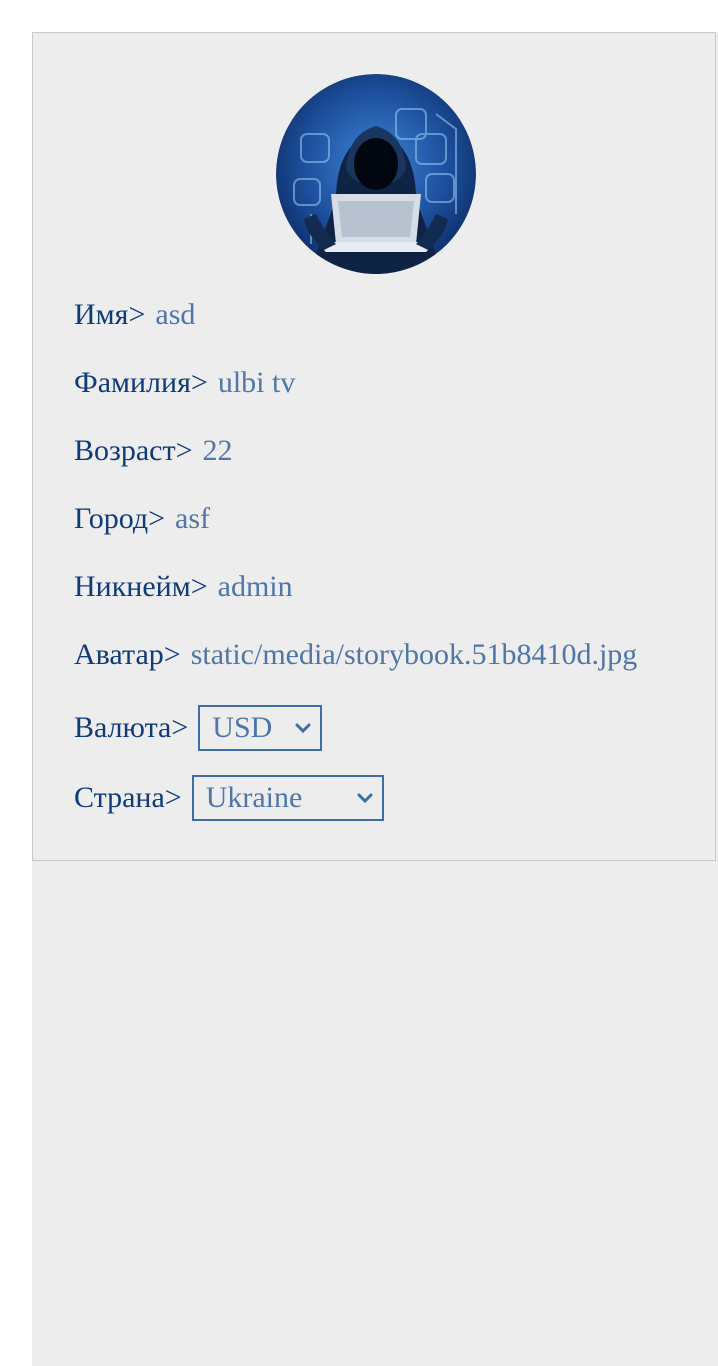 This screenshot has width=718, height=1366. Describe the element at coordinates (256, 382) in the screenshot. I see `last-name-value: ulbi tv` at that location.